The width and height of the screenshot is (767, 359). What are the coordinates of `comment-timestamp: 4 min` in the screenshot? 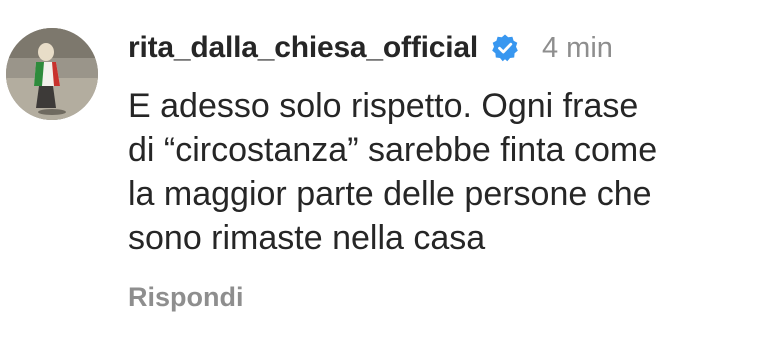 It's located at (577, 47).